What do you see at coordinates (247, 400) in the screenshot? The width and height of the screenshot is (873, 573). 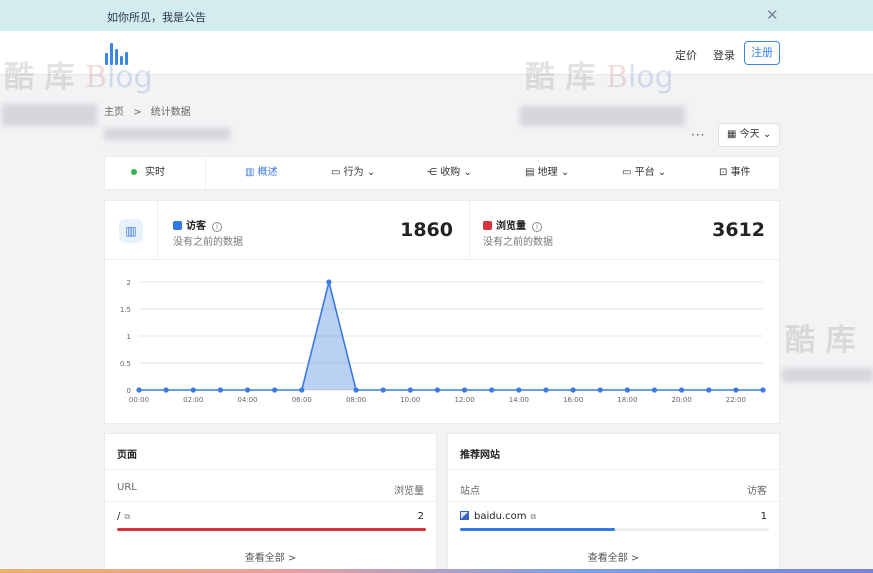 I see `x-tick-label: 04:00` at bounding box center [247, 400].